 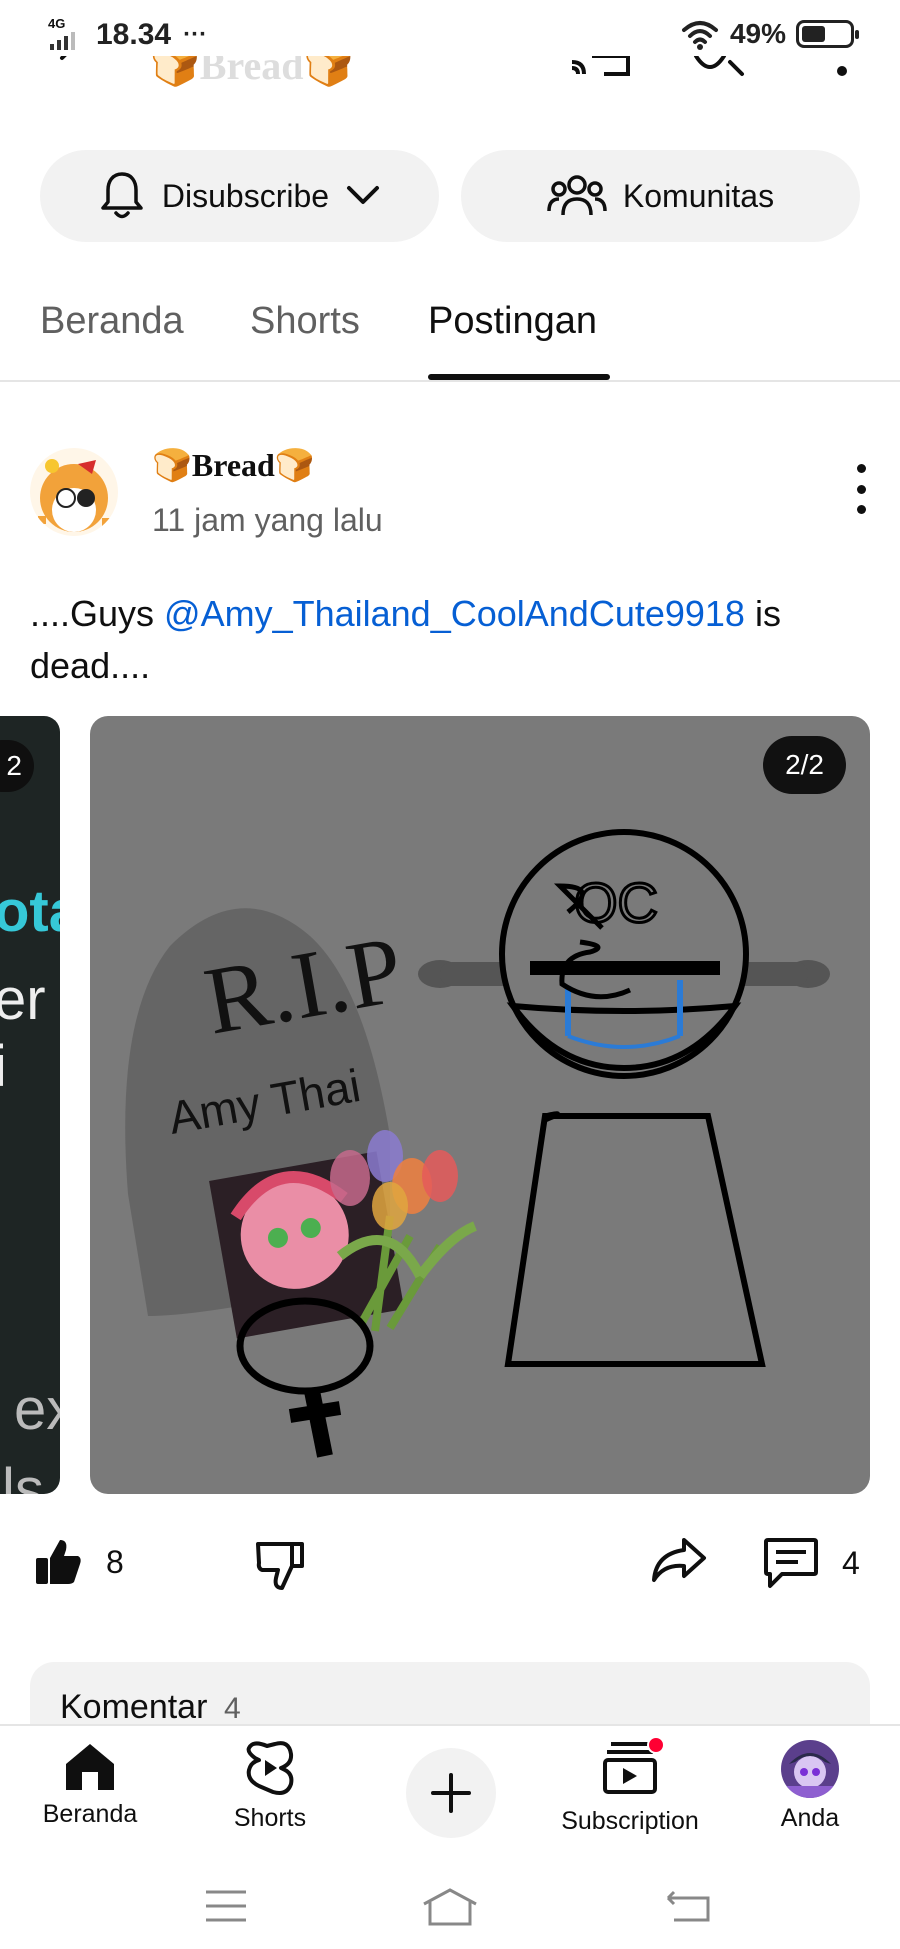 I want to click on home-icon, so click(x=90, y=1767).